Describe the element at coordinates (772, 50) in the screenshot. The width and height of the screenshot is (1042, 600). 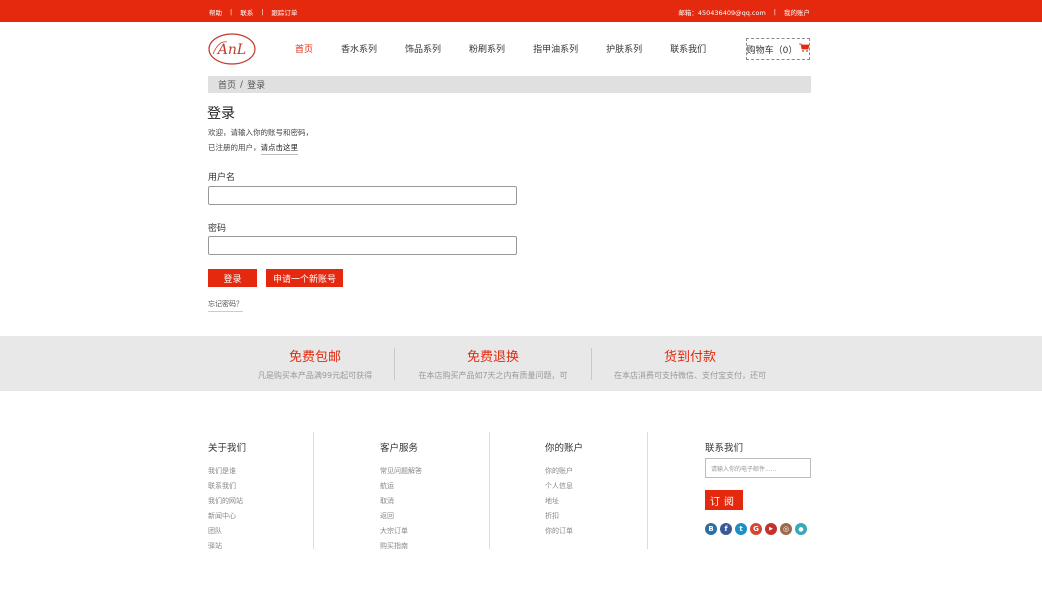
I see `cart-label: 购物车（0）` at that location.